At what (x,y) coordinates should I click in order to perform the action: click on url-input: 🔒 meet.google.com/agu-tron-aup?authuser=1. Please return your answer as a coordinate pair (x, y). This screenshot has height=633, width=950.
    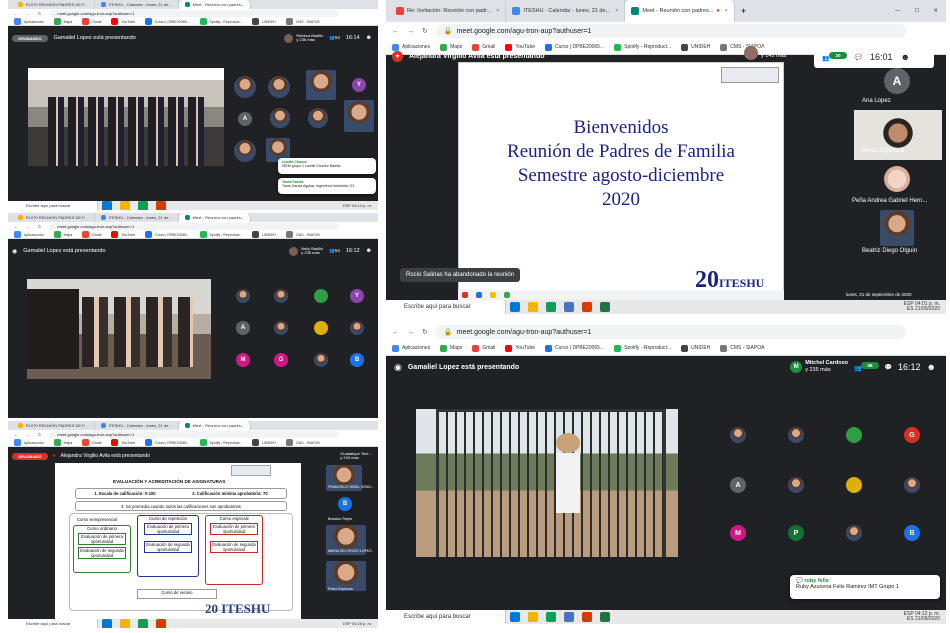
    Looking at the image, I should click on (670, 332).